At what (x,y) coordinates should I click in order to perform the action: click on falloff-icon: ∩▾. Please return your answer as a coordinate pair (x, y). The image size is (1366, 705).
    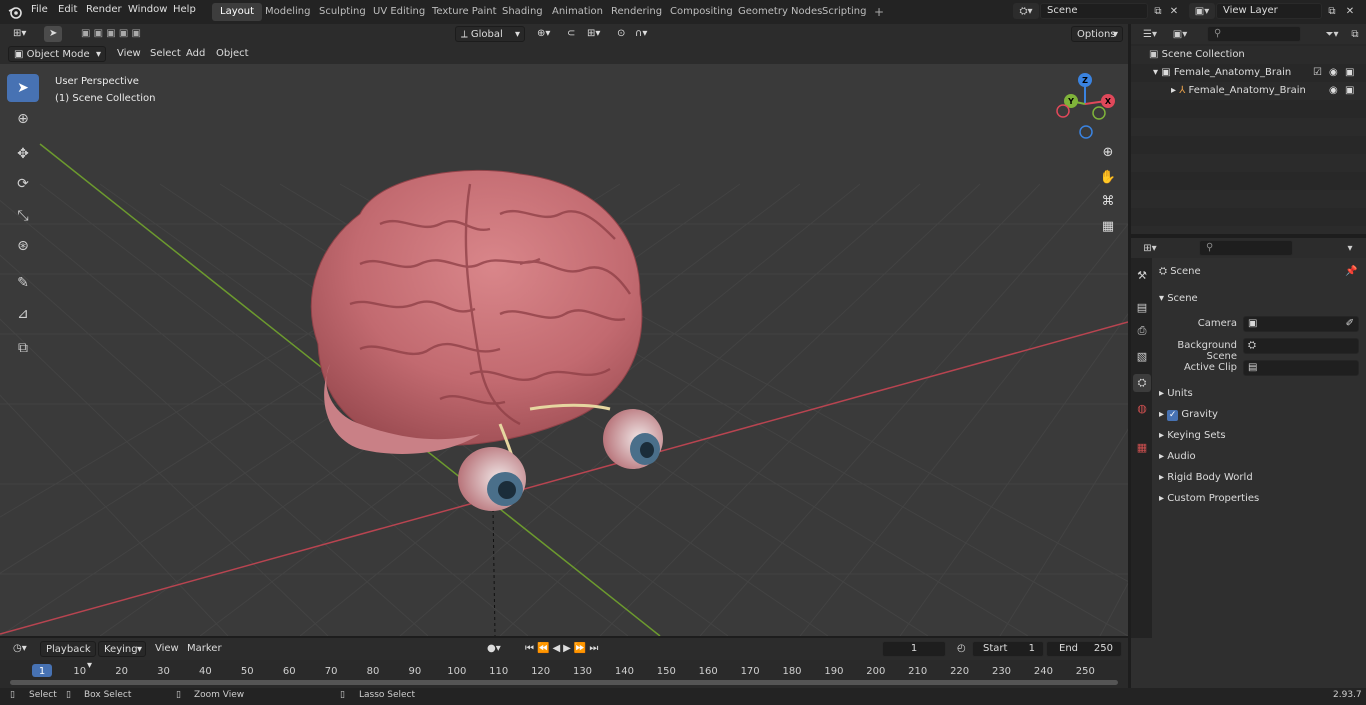
    Looking at the image, I should click on (642, 34).